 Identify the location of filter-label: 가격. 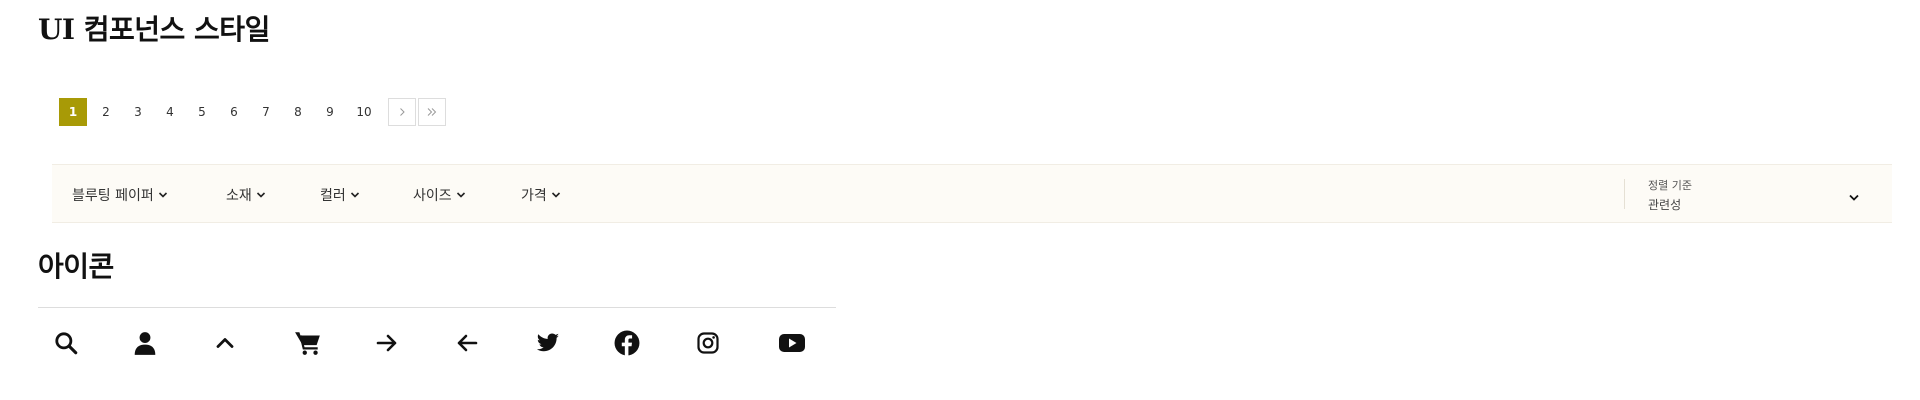
(534, 195).